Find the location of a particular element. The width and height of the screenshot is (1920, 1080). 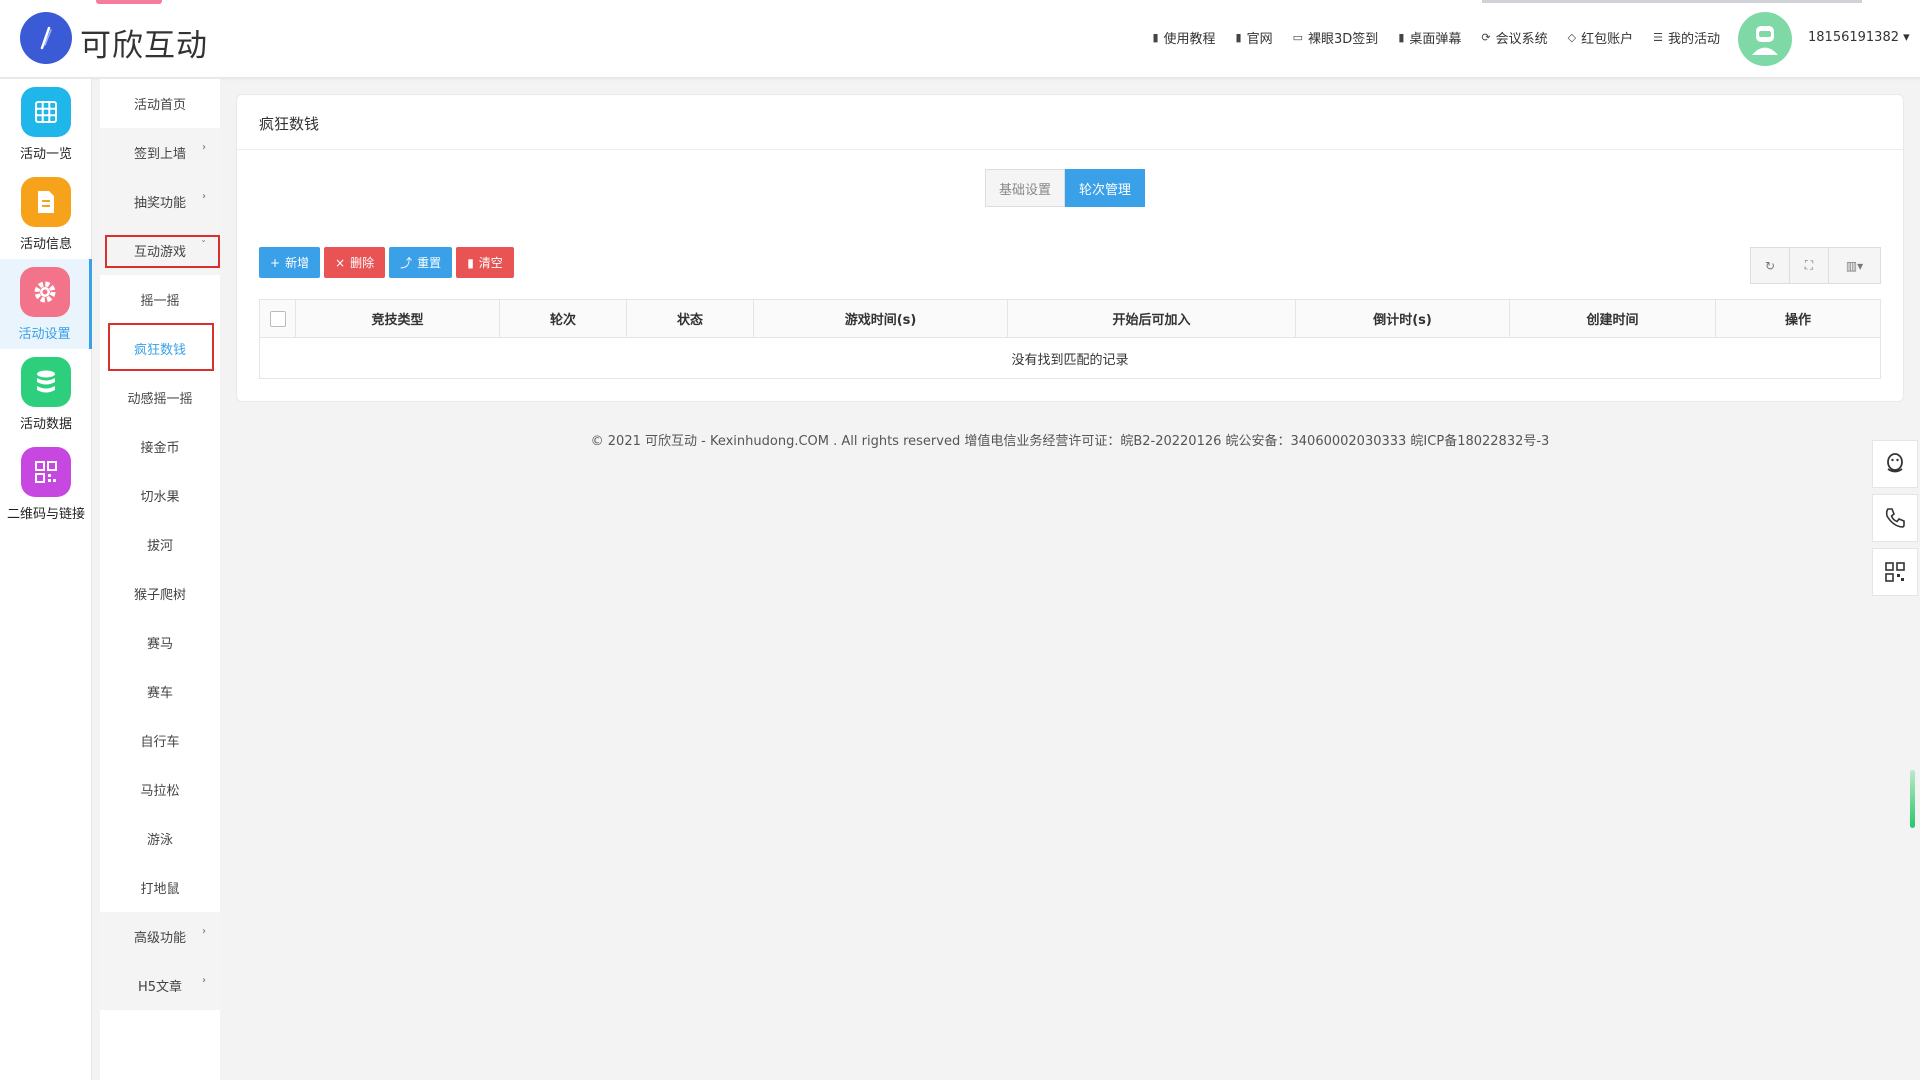

column-header: 游戏时间(s) is located at coordinates (880, 318).